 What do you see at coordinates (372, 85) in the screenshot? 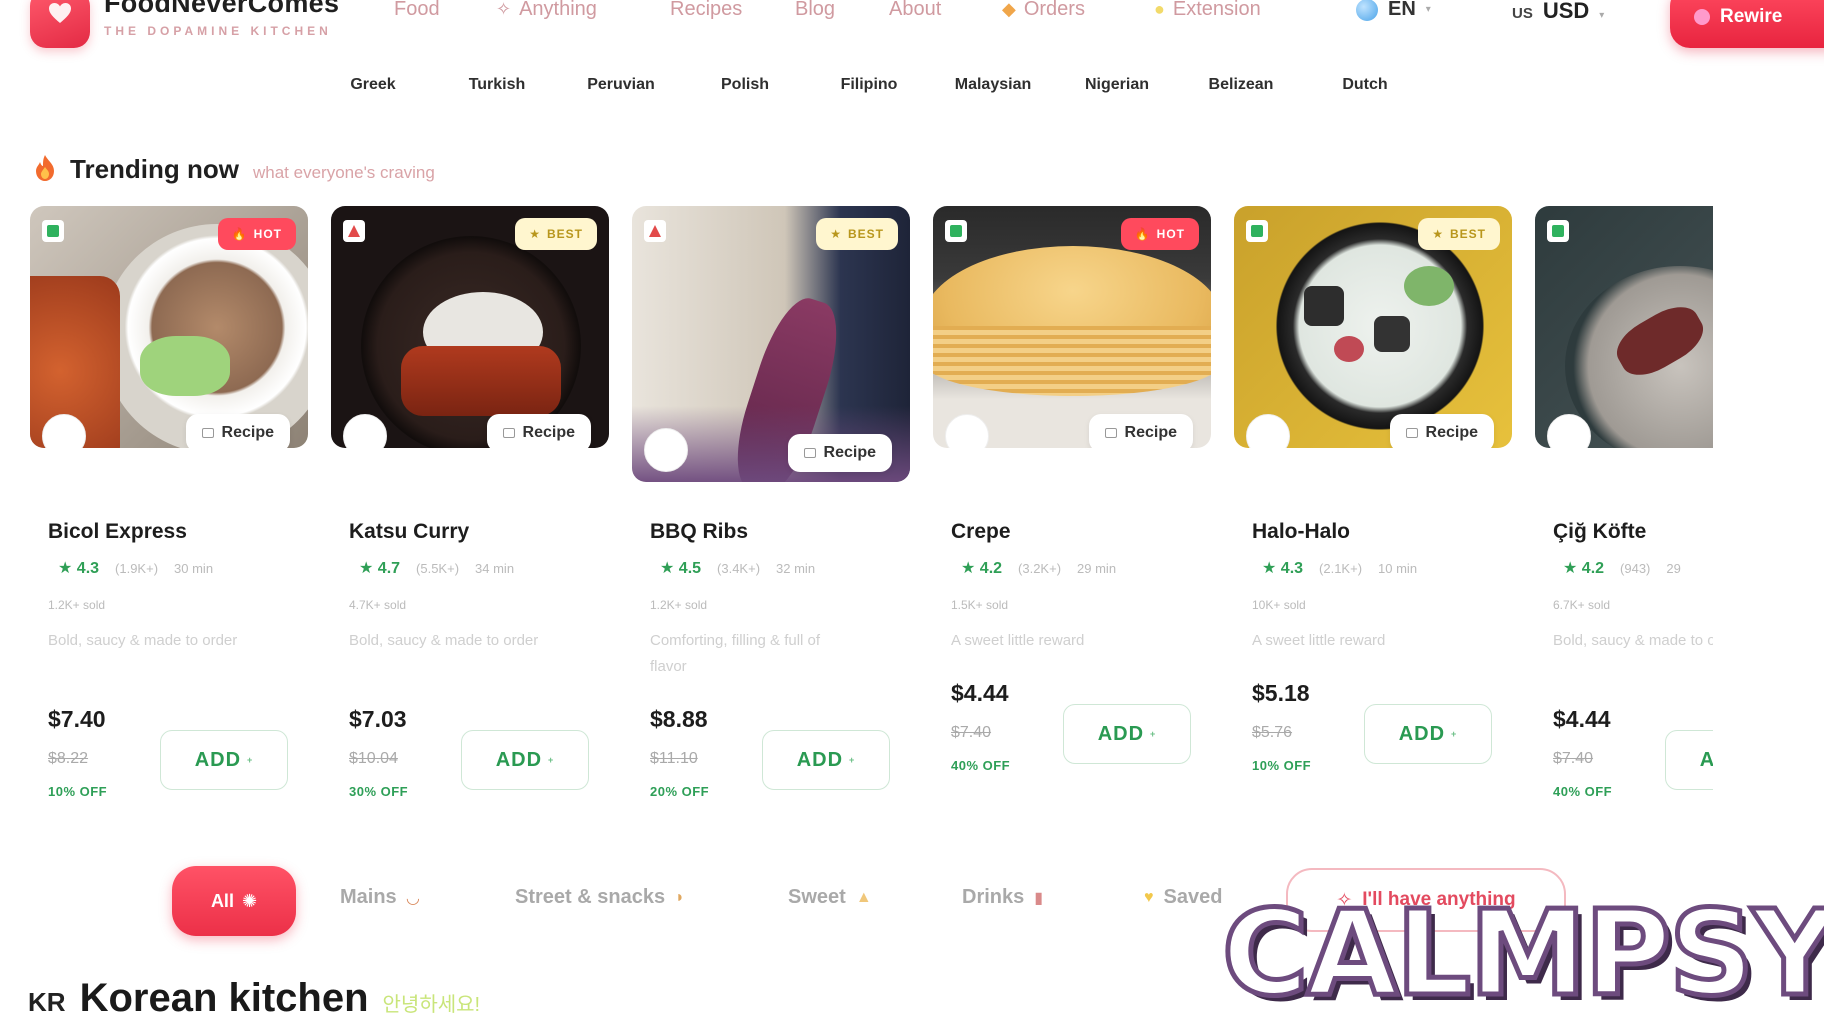
I see `cuisine-greek: Greek` at bounding box center [372, 85].